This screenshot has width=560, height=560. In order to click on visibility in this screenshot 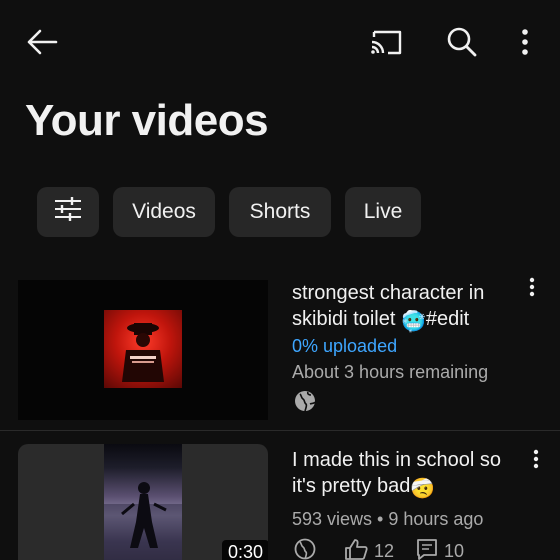, I will do `click(308, 549)`.